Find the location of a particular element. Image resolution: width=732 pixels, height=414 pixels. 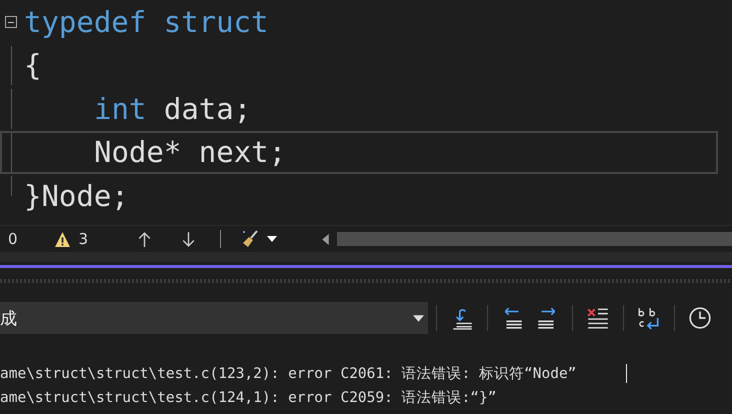

scroll-left-icon is located at coordinates (326, 239).